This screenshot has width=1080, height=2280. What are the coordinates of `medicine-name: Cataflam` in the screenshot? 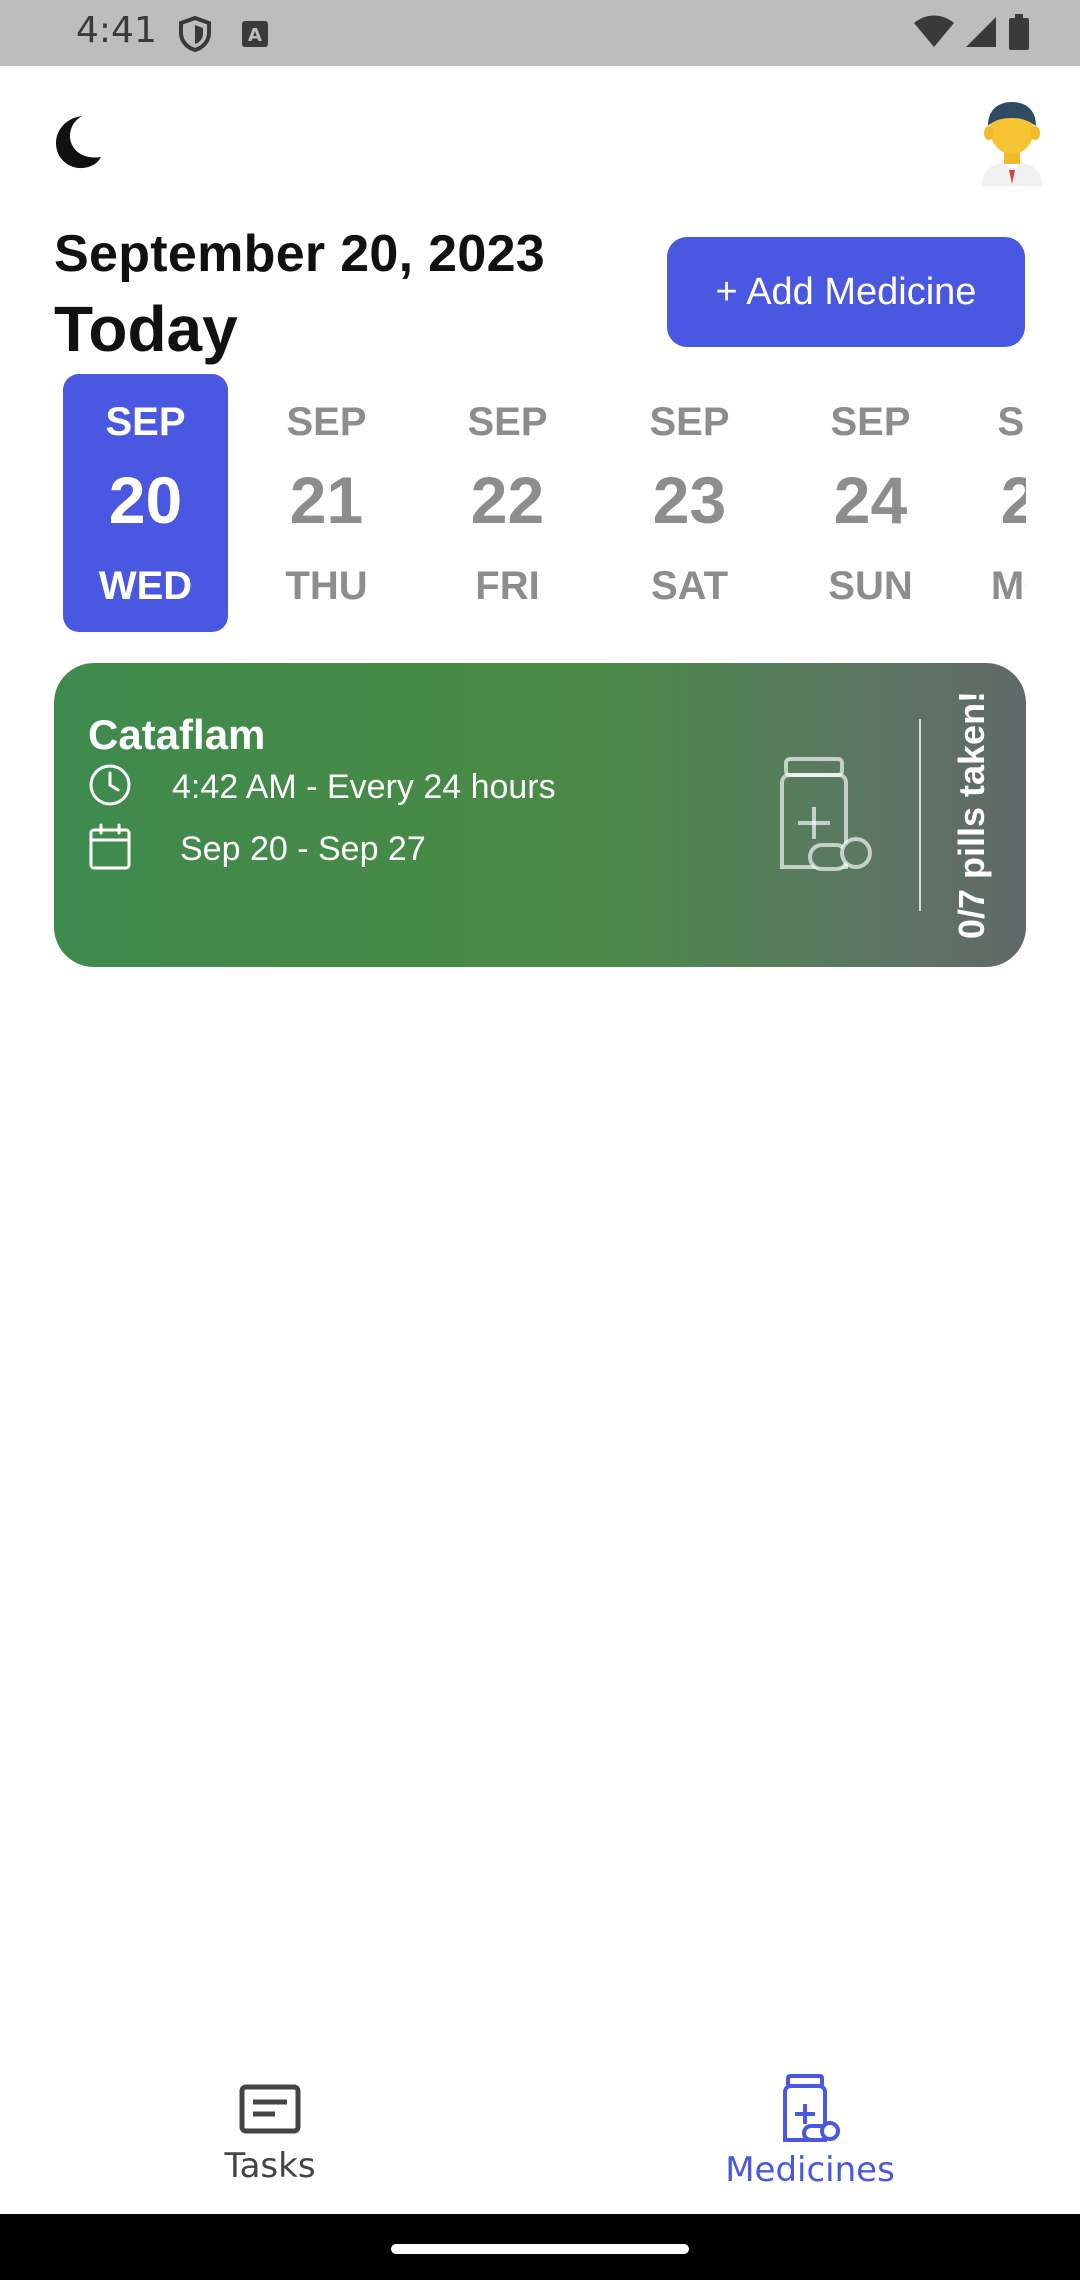 It's located at (177, 734).